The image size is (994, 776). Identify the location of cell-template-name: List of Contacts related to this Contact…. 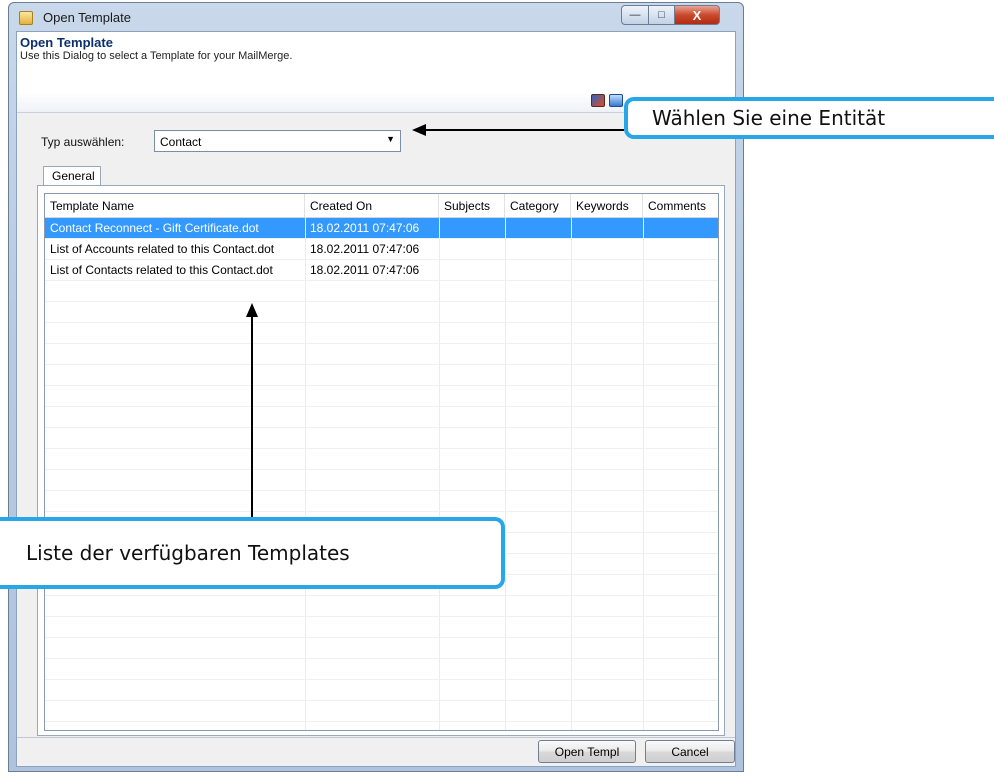
(161, 270).